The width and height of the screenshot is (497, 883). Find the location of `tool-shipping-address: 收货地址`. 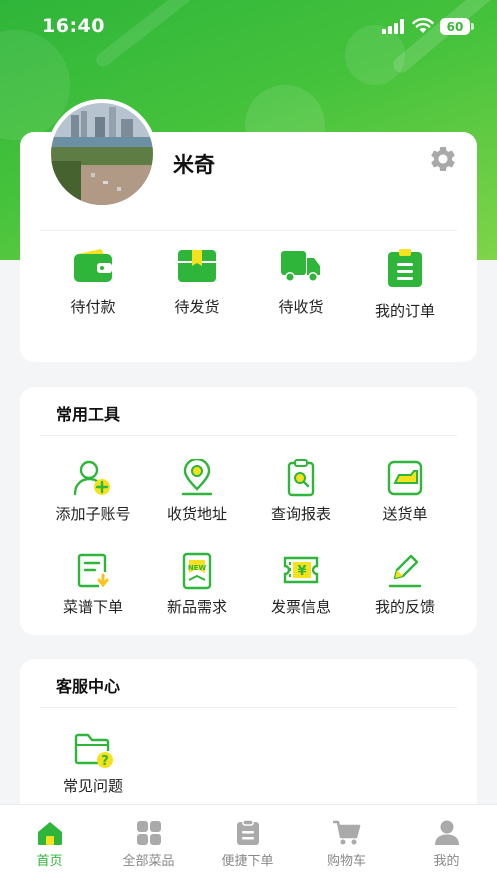

tool-shipping-address: 收货地址 is located at coordinates (197, 491).